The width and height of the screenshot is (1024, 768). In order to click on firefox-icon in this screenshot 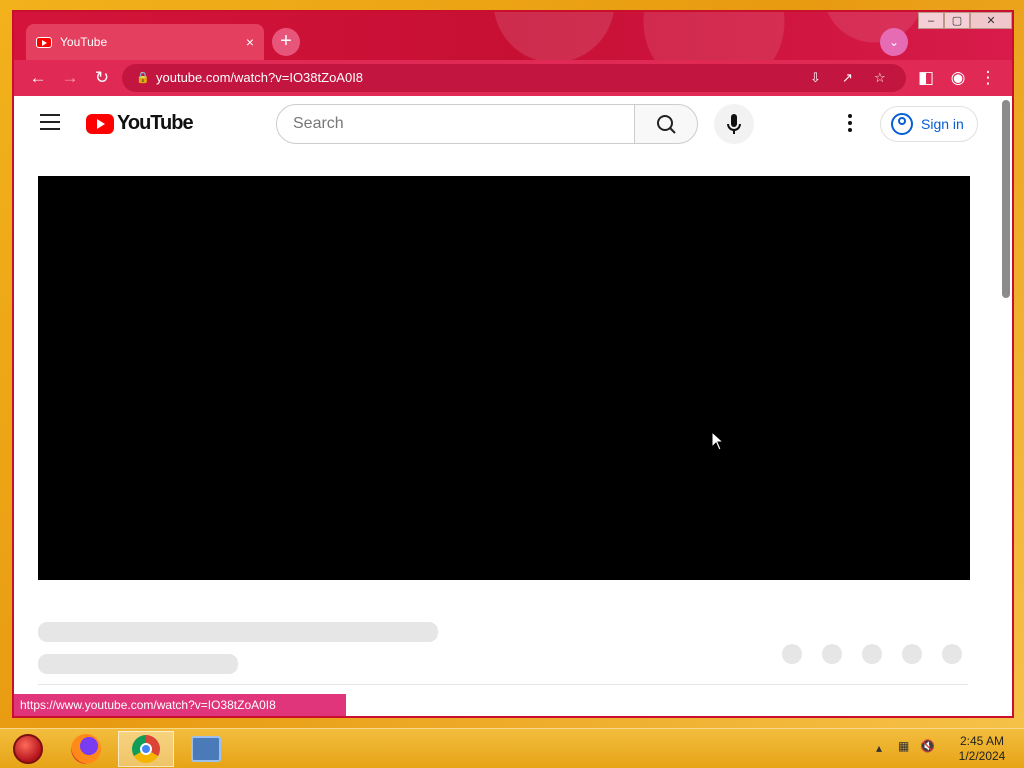, I will do `click(86, 749)`.